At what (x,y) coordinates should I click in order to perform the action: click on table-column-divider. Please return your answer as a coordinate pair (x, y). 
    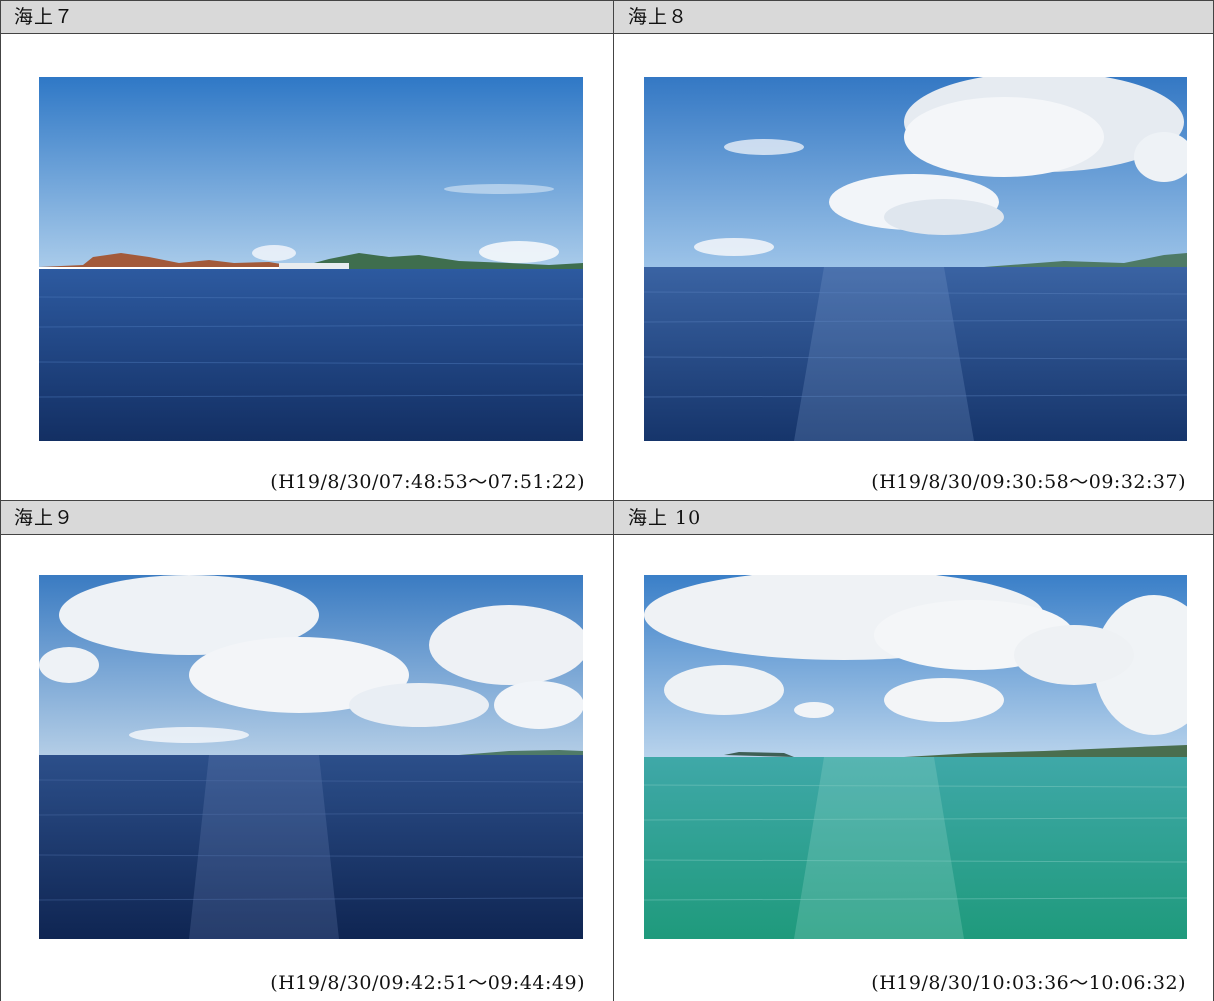
    Looking at the image, I should click on (613, 500).